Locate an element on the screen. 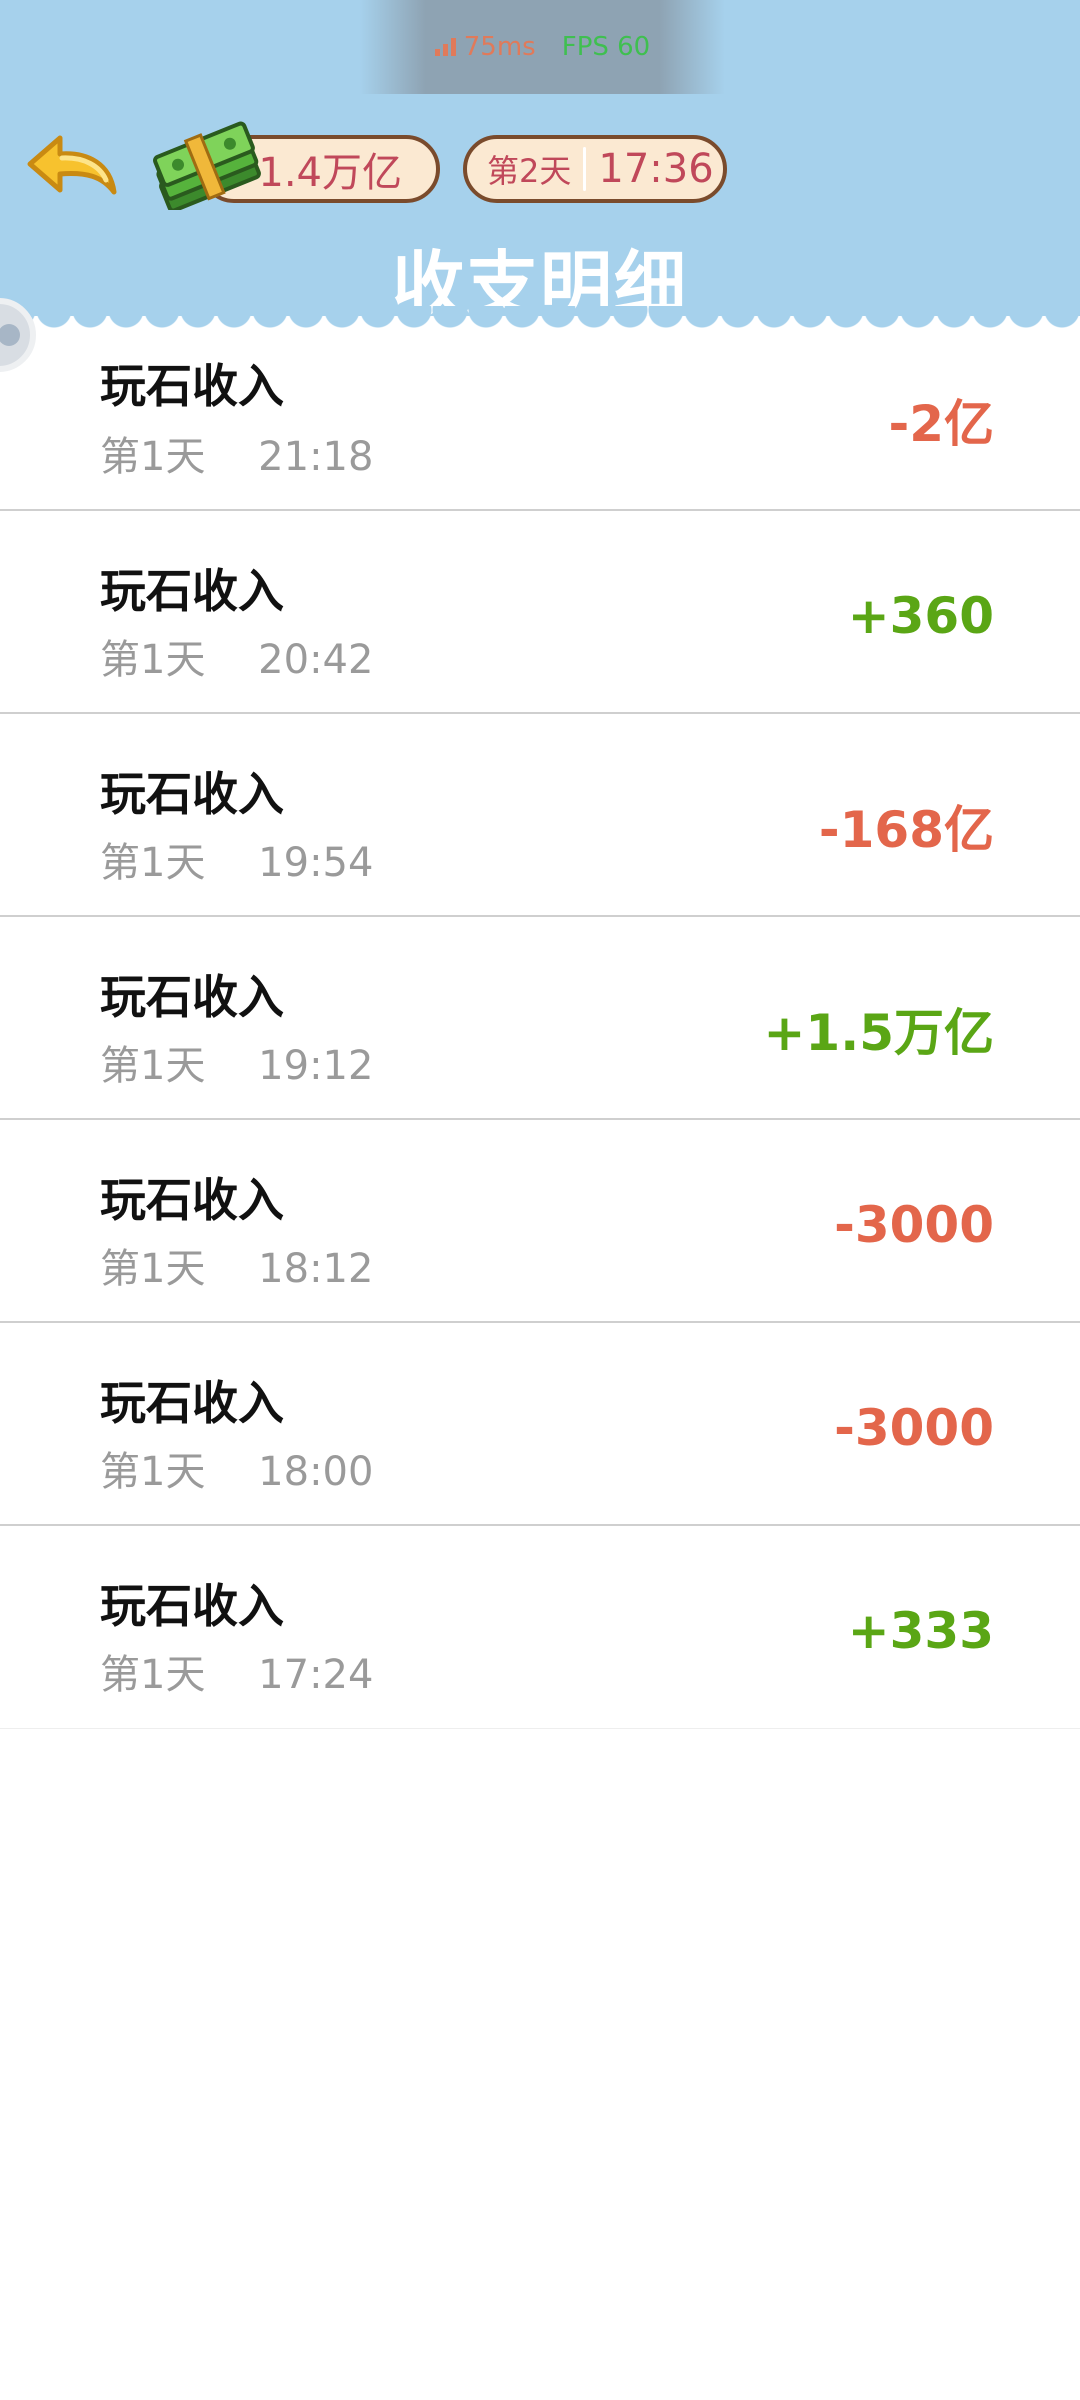  performance-overlay: 75ms FPS 60 is located at coordinates (542, 47).